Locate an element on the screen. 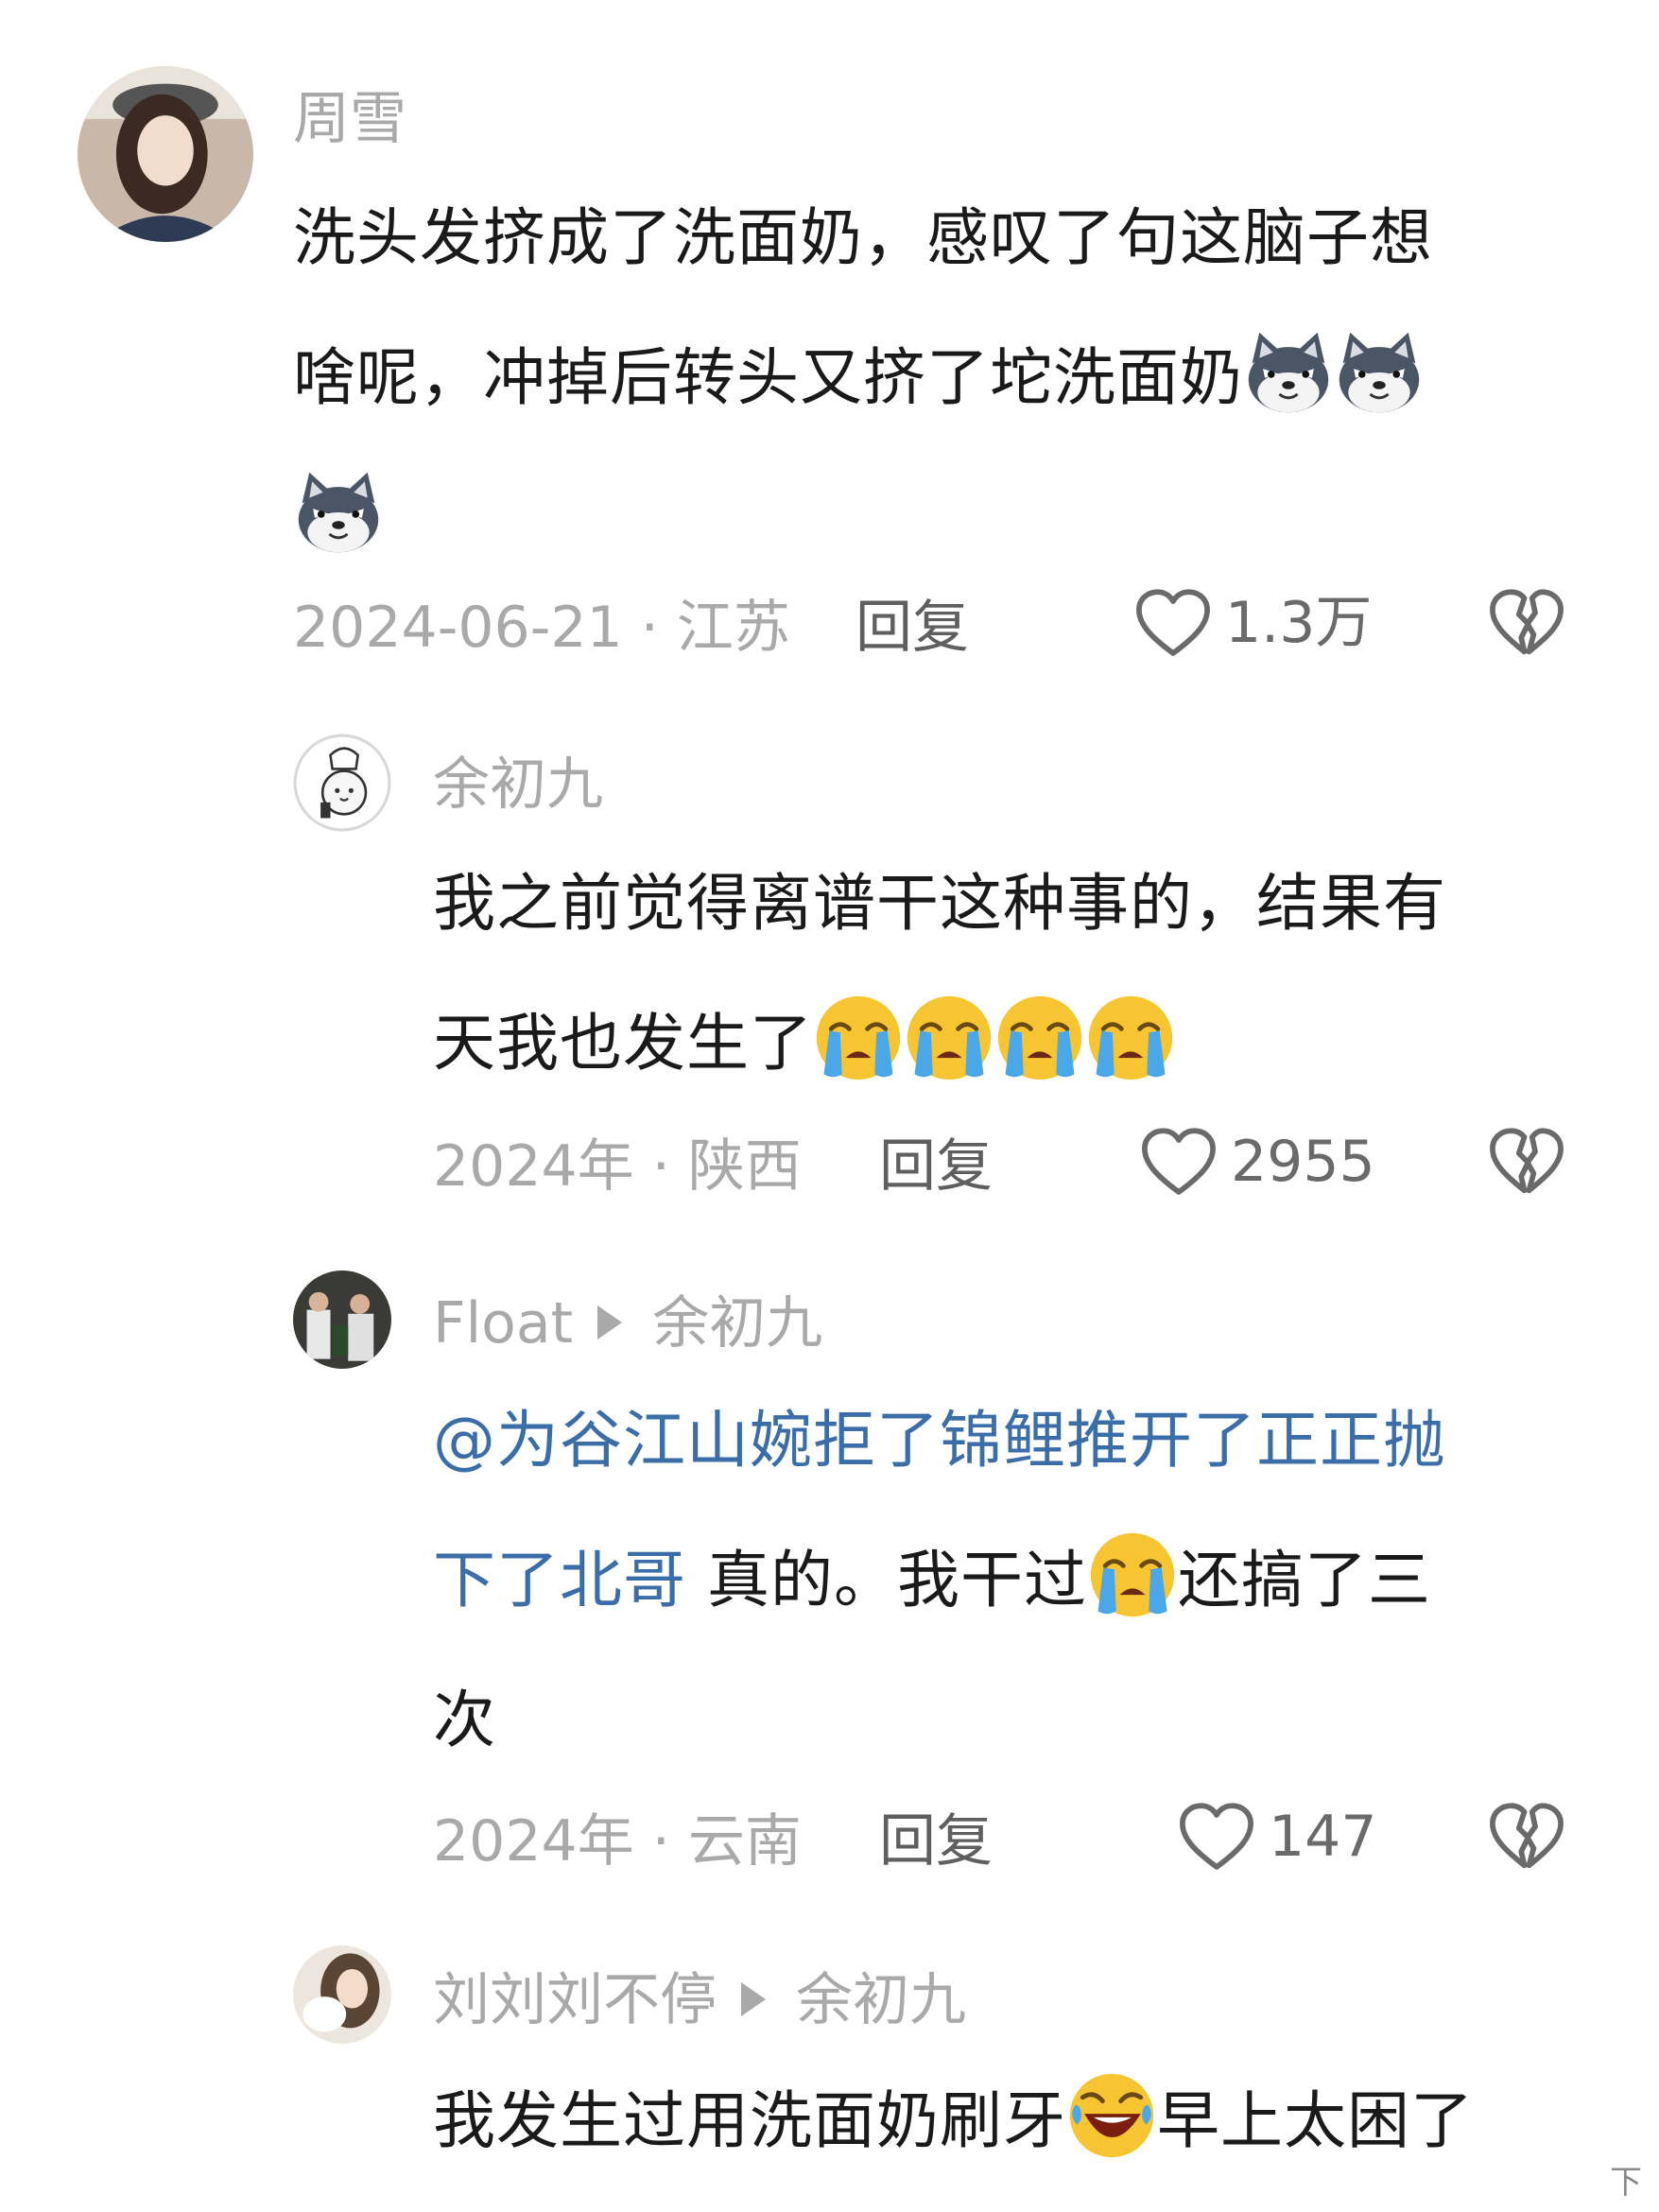  like-count: 1.3万 is located at coordinates (1299, 623).